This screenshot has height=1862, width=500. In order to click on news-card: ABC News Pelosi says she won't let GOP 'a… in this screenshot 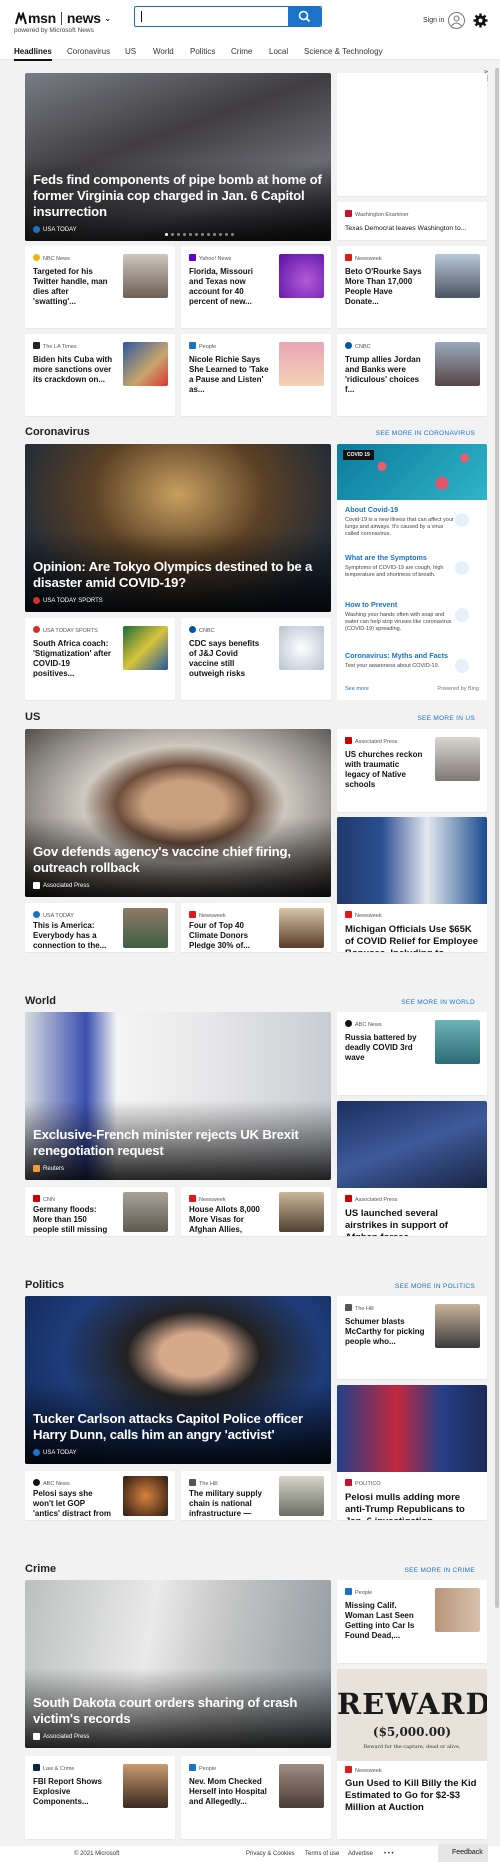, I will do `click(100, 1495)`.